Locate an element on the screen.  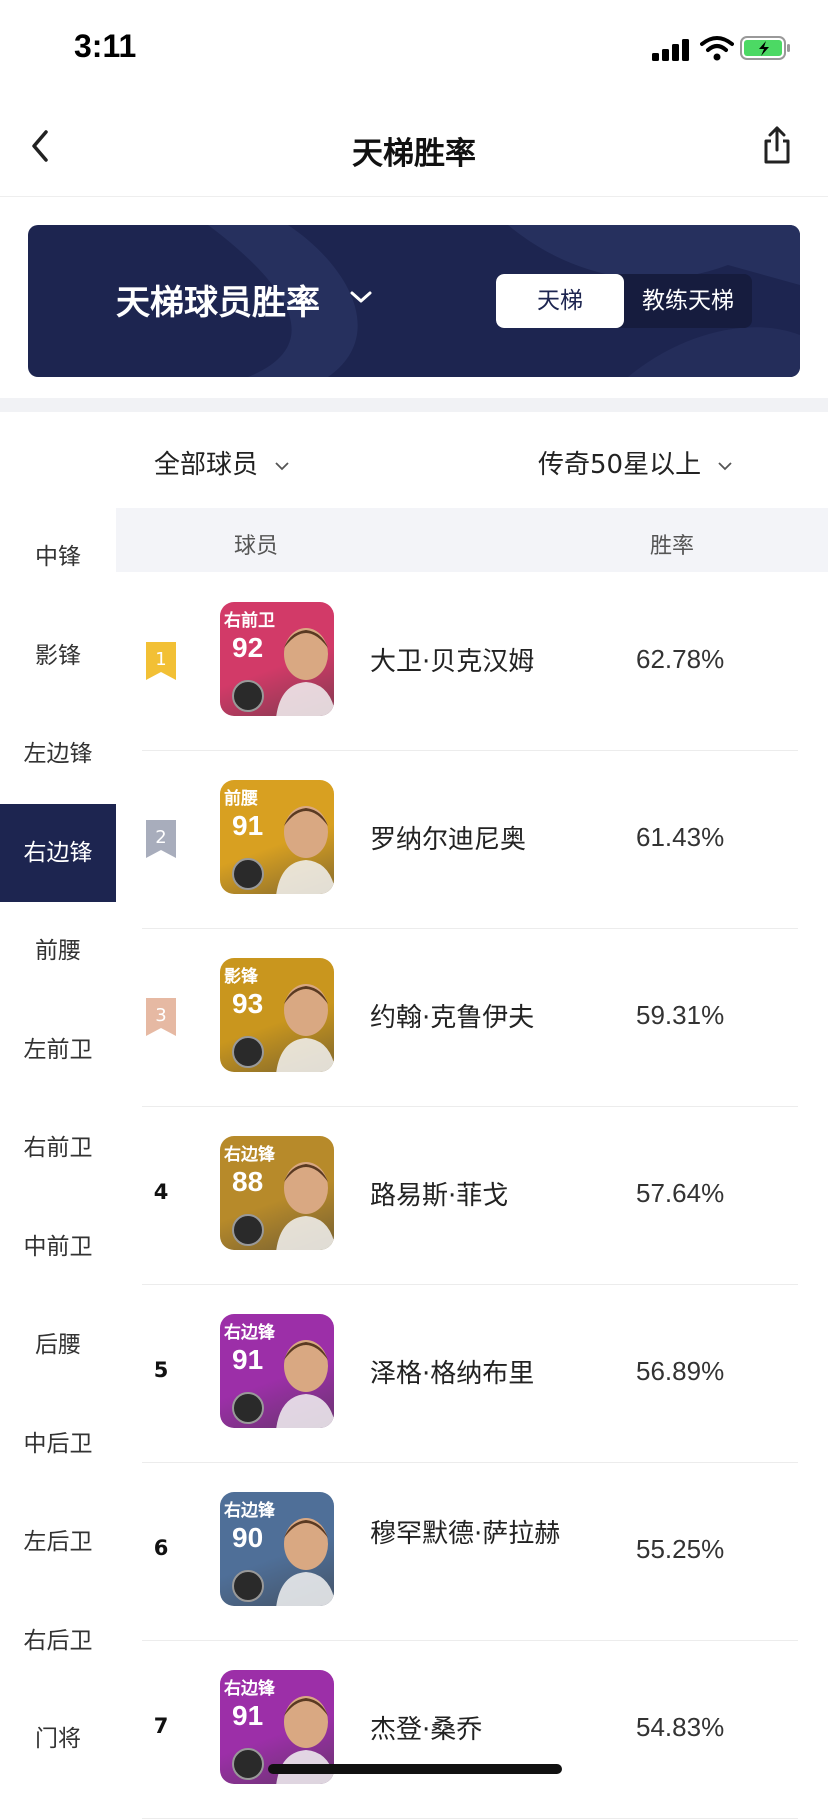
rank-ribbon-icon: 2 is located at coordinates (161, 839).